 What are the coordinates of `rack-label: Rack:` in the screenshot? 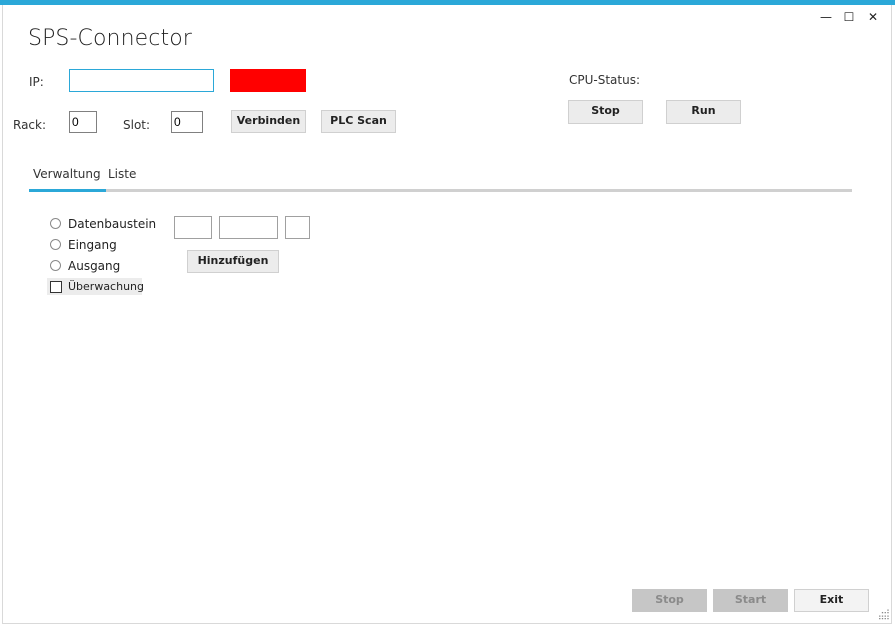 It's located at (30, 125).